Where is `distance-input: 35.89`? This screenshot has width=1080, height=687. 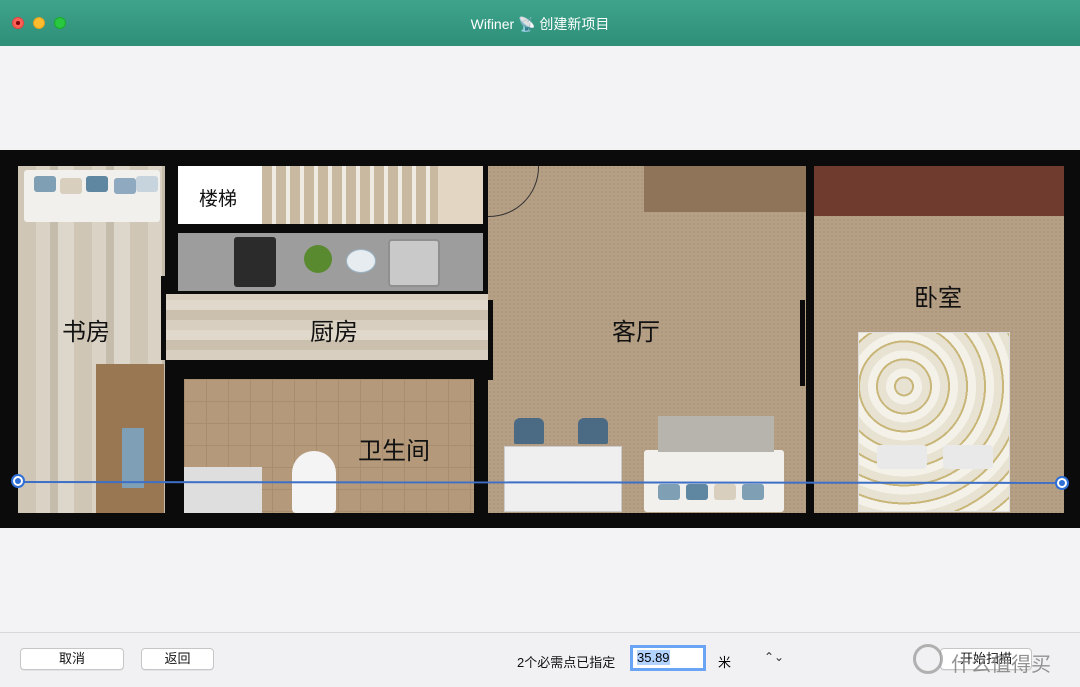
distance-input: 35.89 is located at coordinates (668, 658).